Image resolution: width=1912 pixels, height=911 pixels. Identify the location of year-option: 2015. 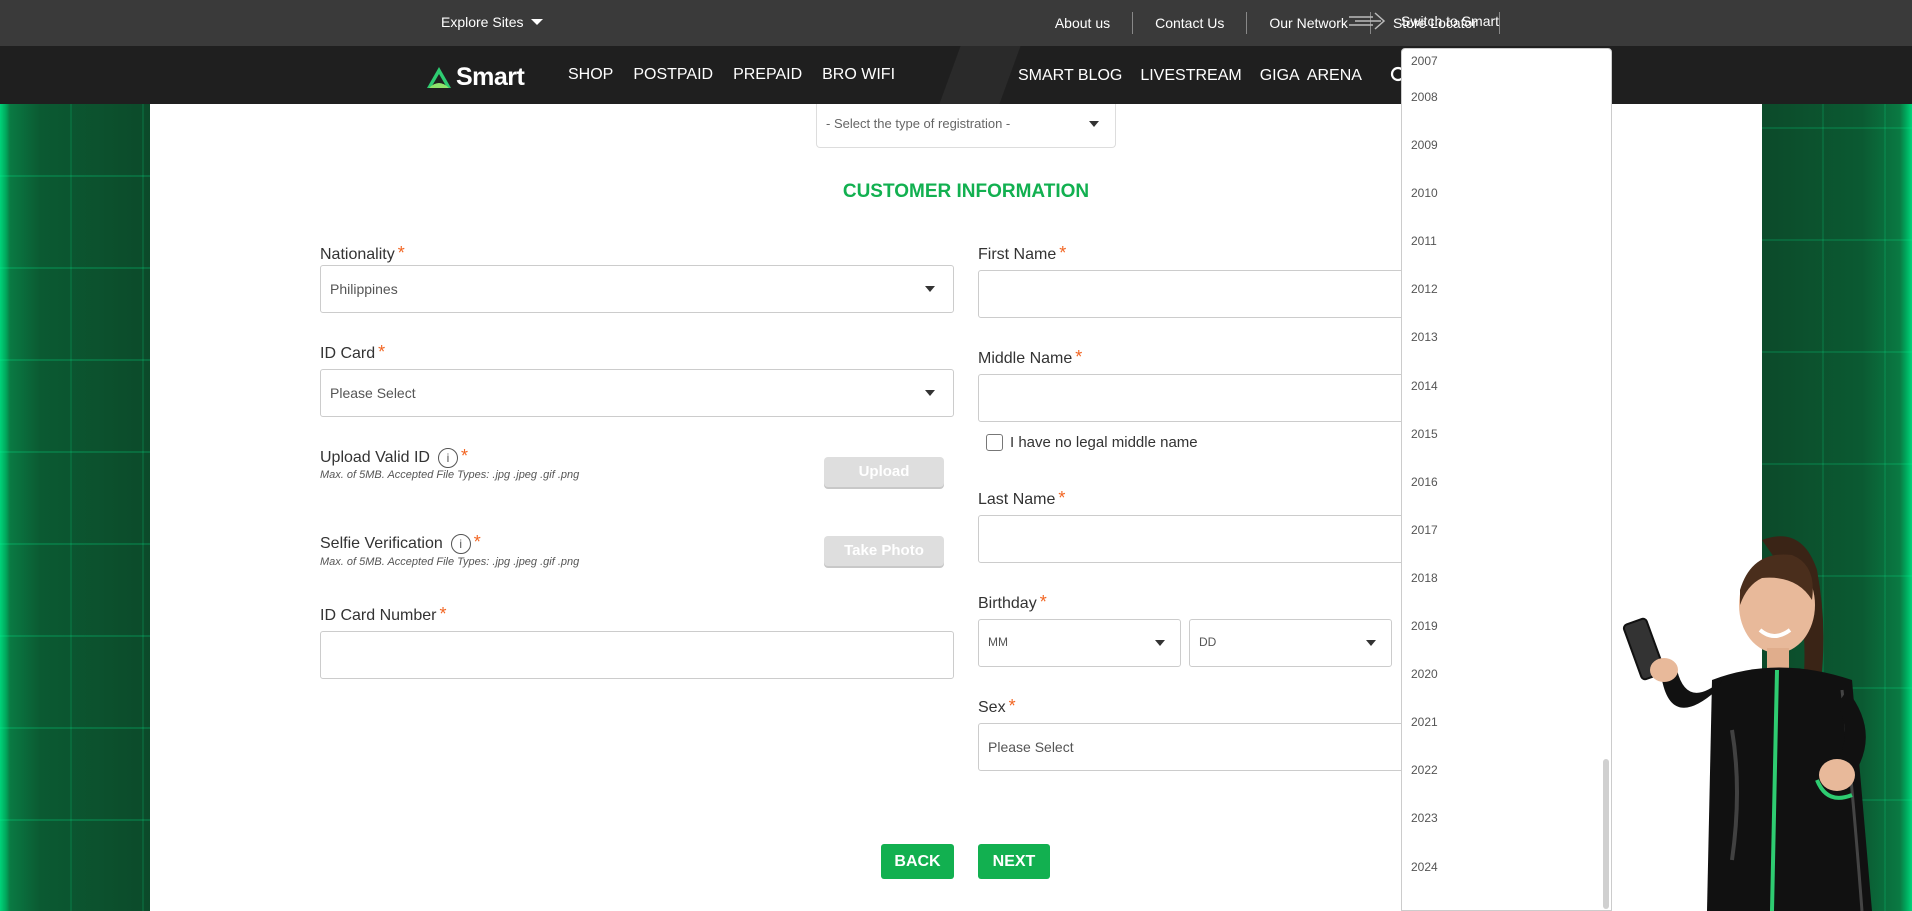
(1506, 434).